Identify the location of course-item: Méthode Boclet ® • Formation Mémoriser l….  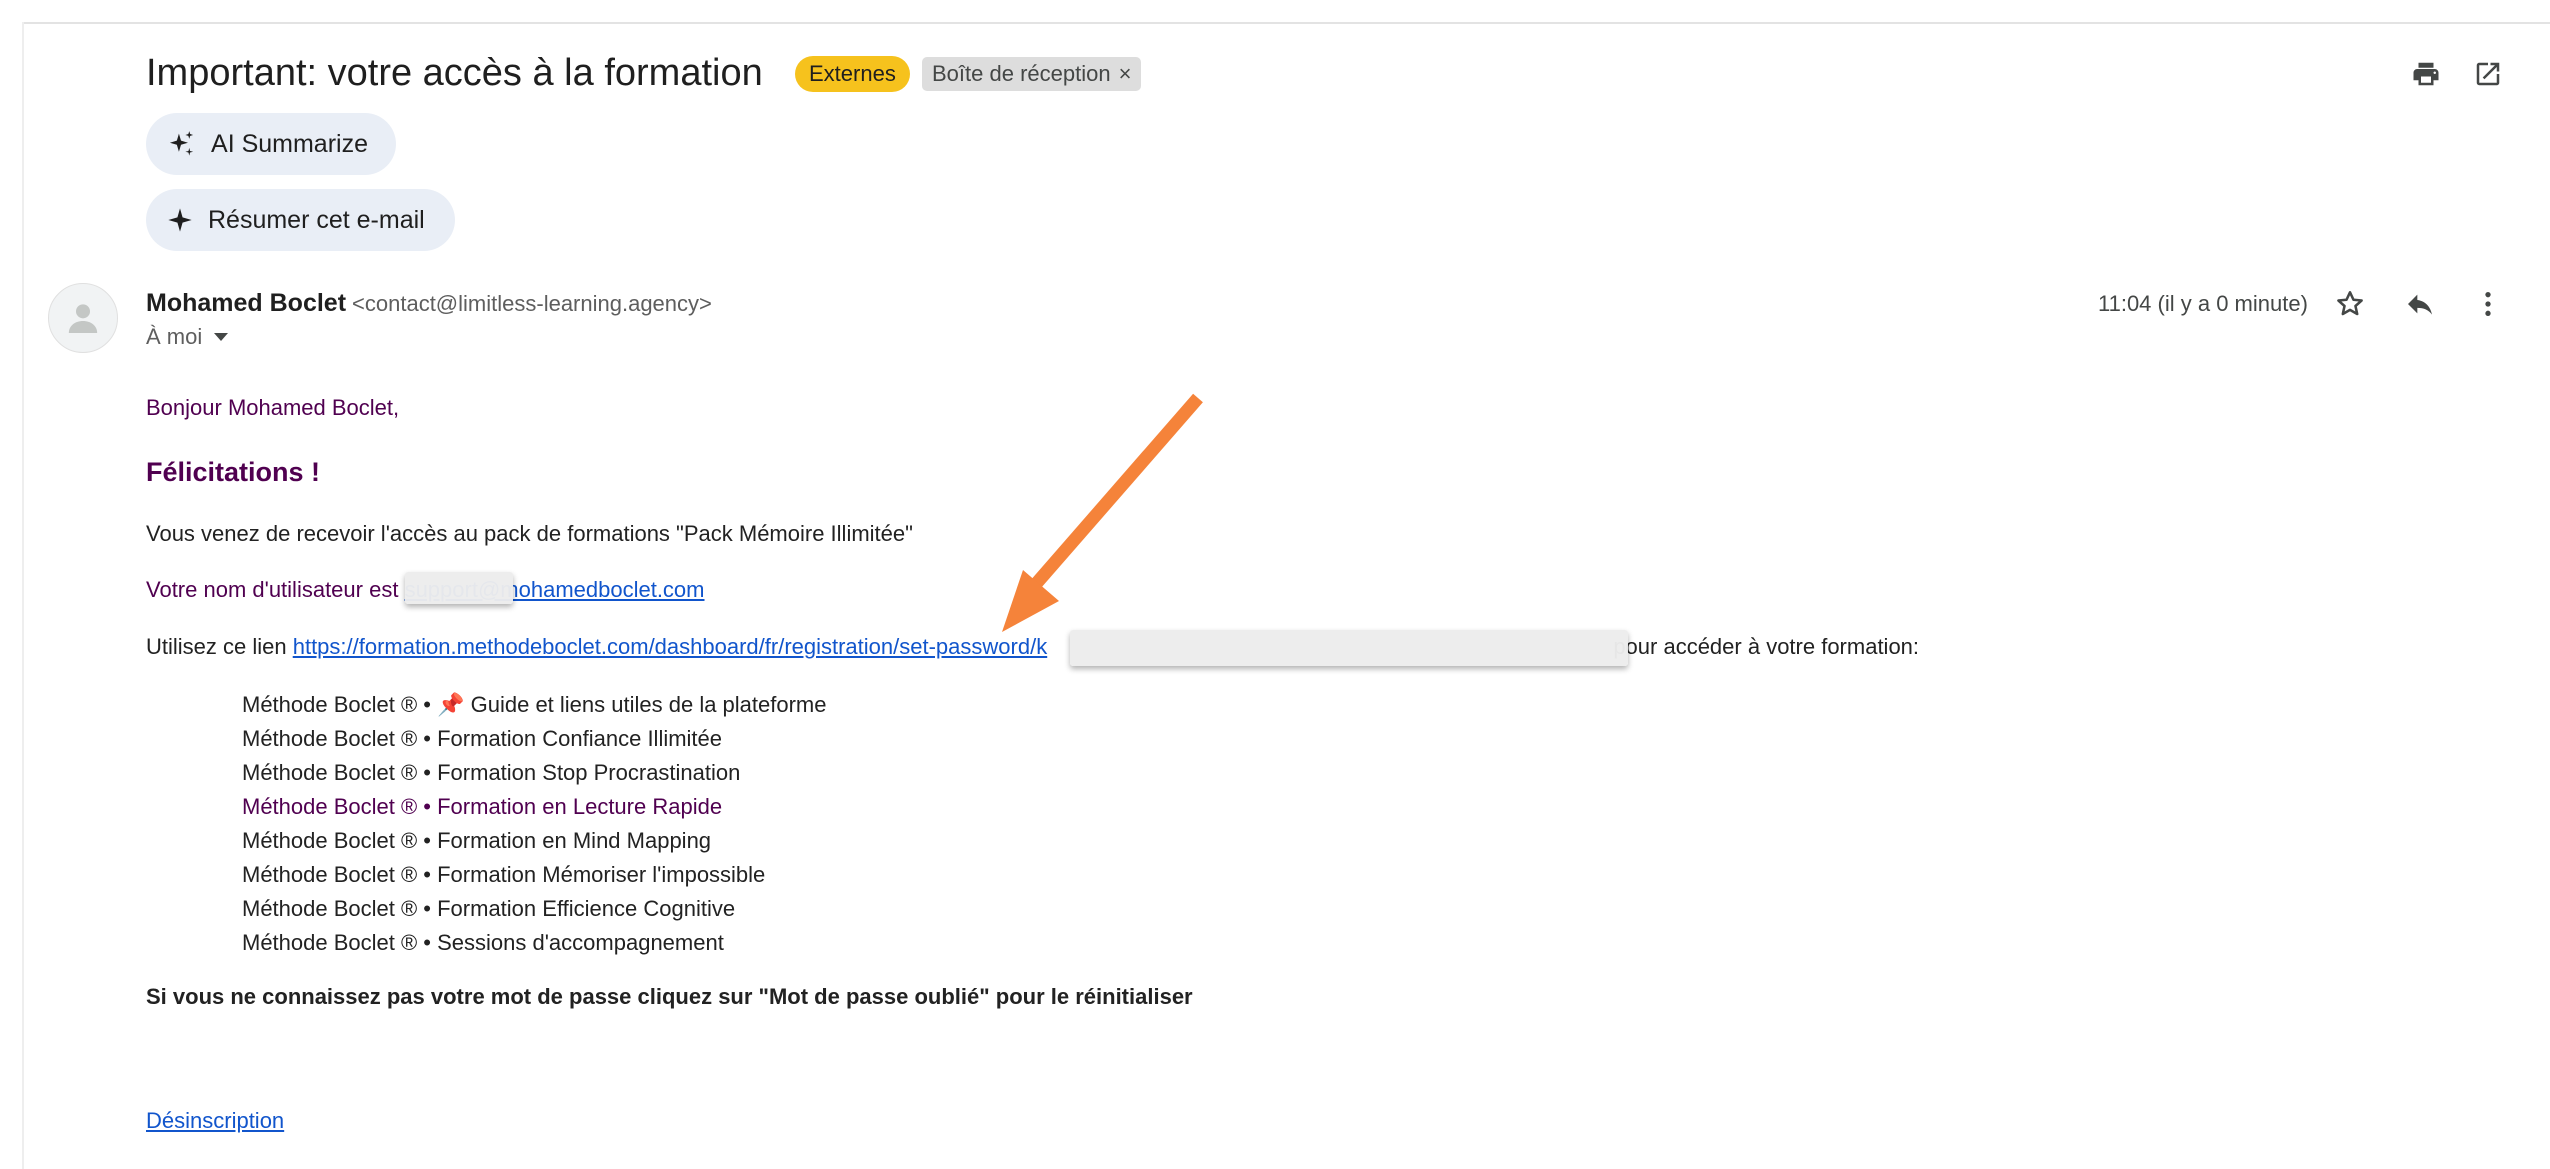
(504, 874).